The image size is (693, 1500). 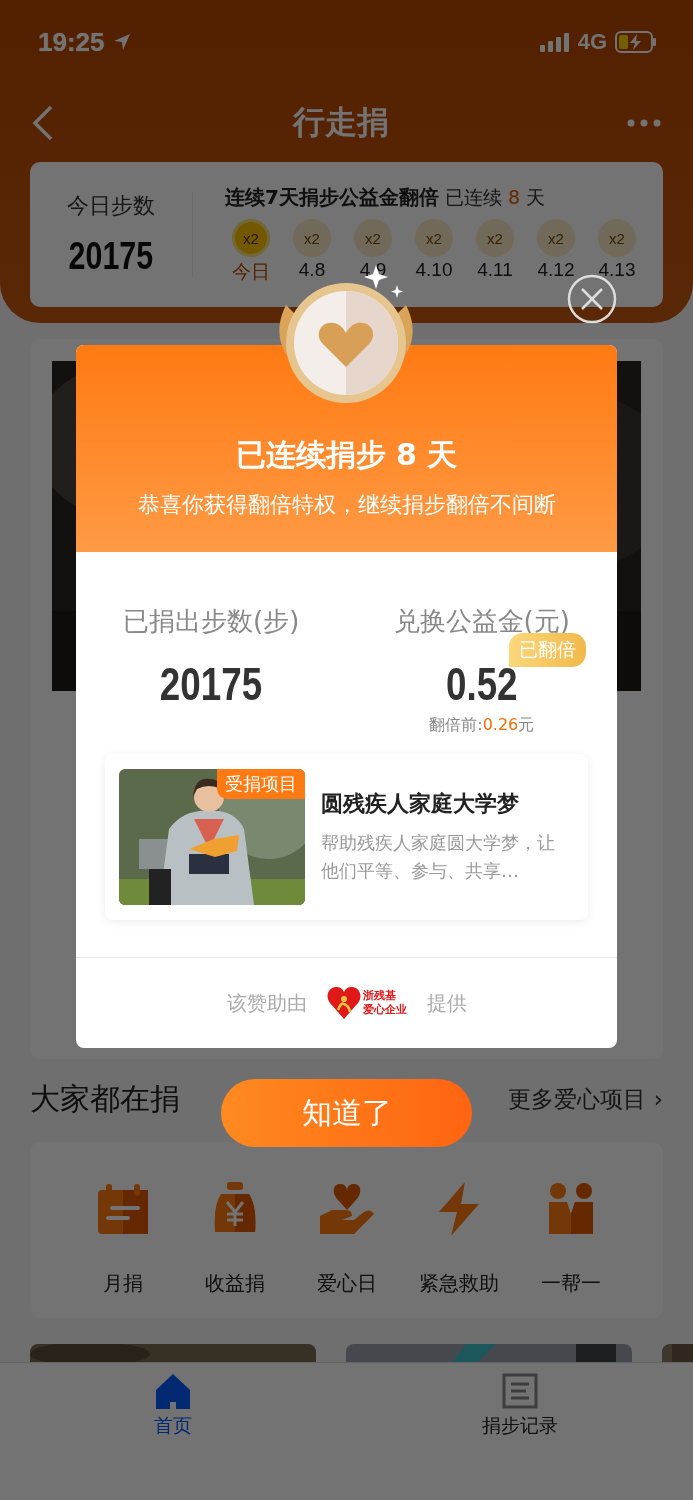 I want to click on category-label: 一帮一, so click(x=570, y=1283).